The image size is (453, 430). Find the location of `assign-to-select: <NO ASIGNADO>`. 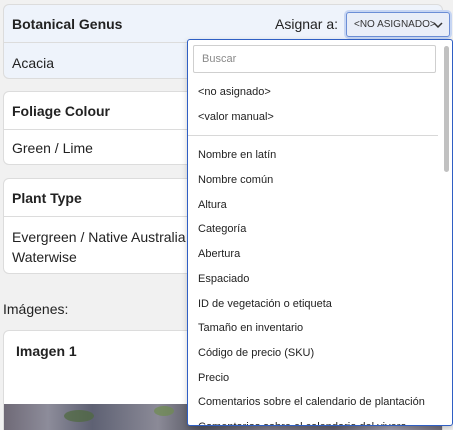

assign-to-select: <NO ASIGNADO> is located at coordinates (398, 24).